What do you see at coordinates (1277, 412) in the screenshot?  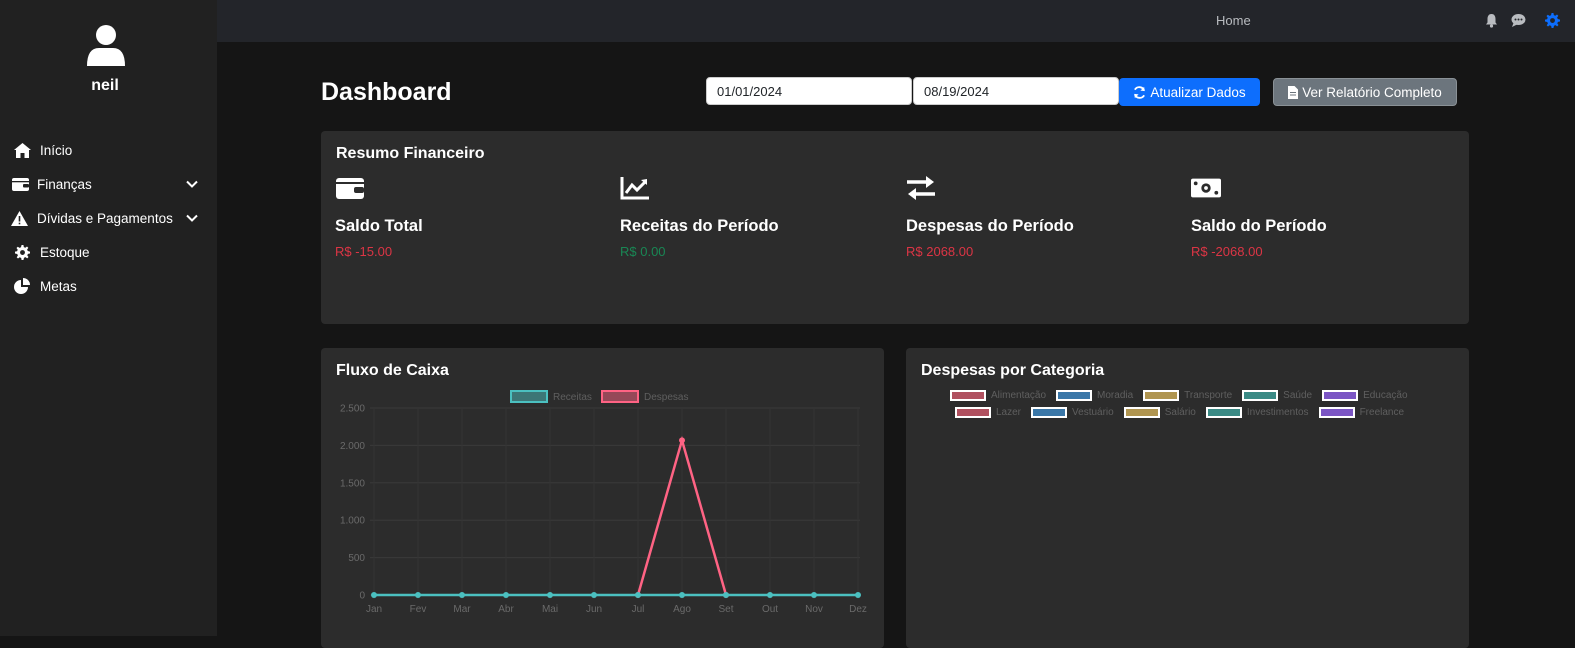 I see `legend-label: Investimentos` at bounding box center [1277, 412].